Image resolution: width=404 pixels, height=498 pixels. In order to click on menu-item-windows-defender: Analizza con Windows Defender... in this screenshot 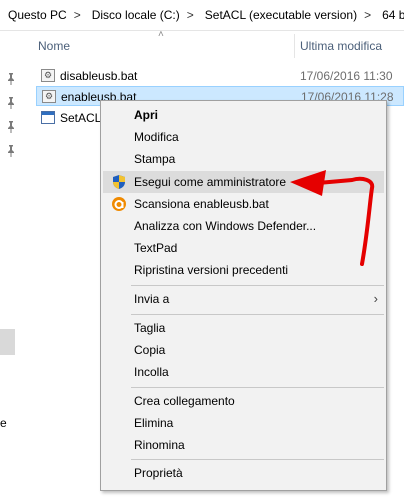, I will do `click(243, 226)`.